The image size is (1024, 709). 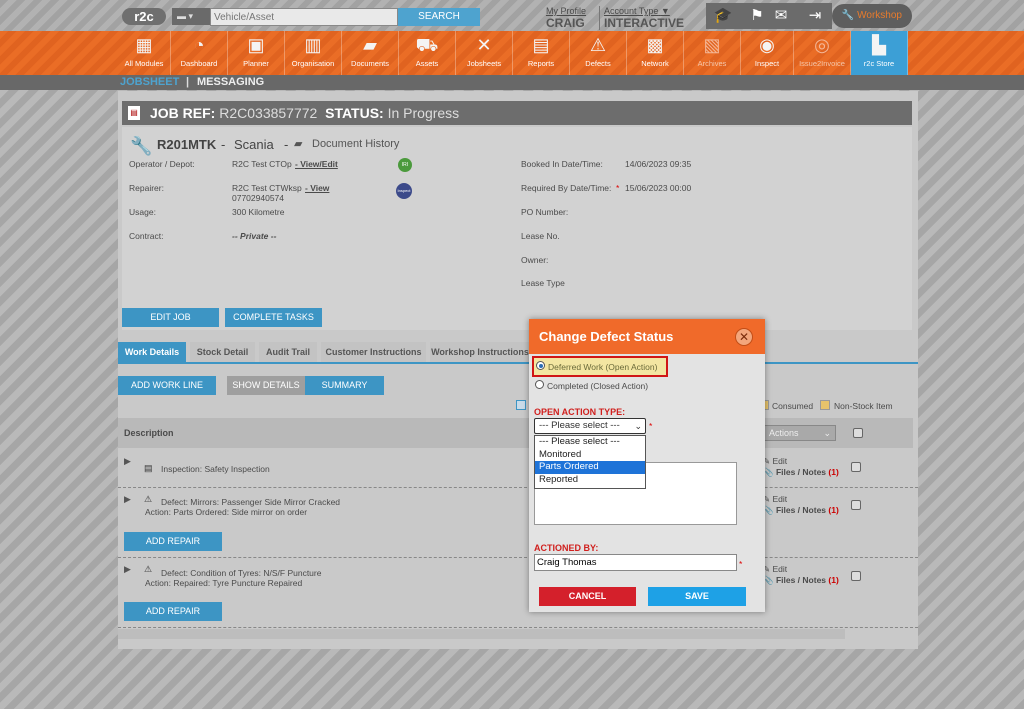 What do you see at coordinates (566, 548) in the screenshot?
I see `actioned-by-label: ACTIONED BY:` at bounding box center [566, 548].